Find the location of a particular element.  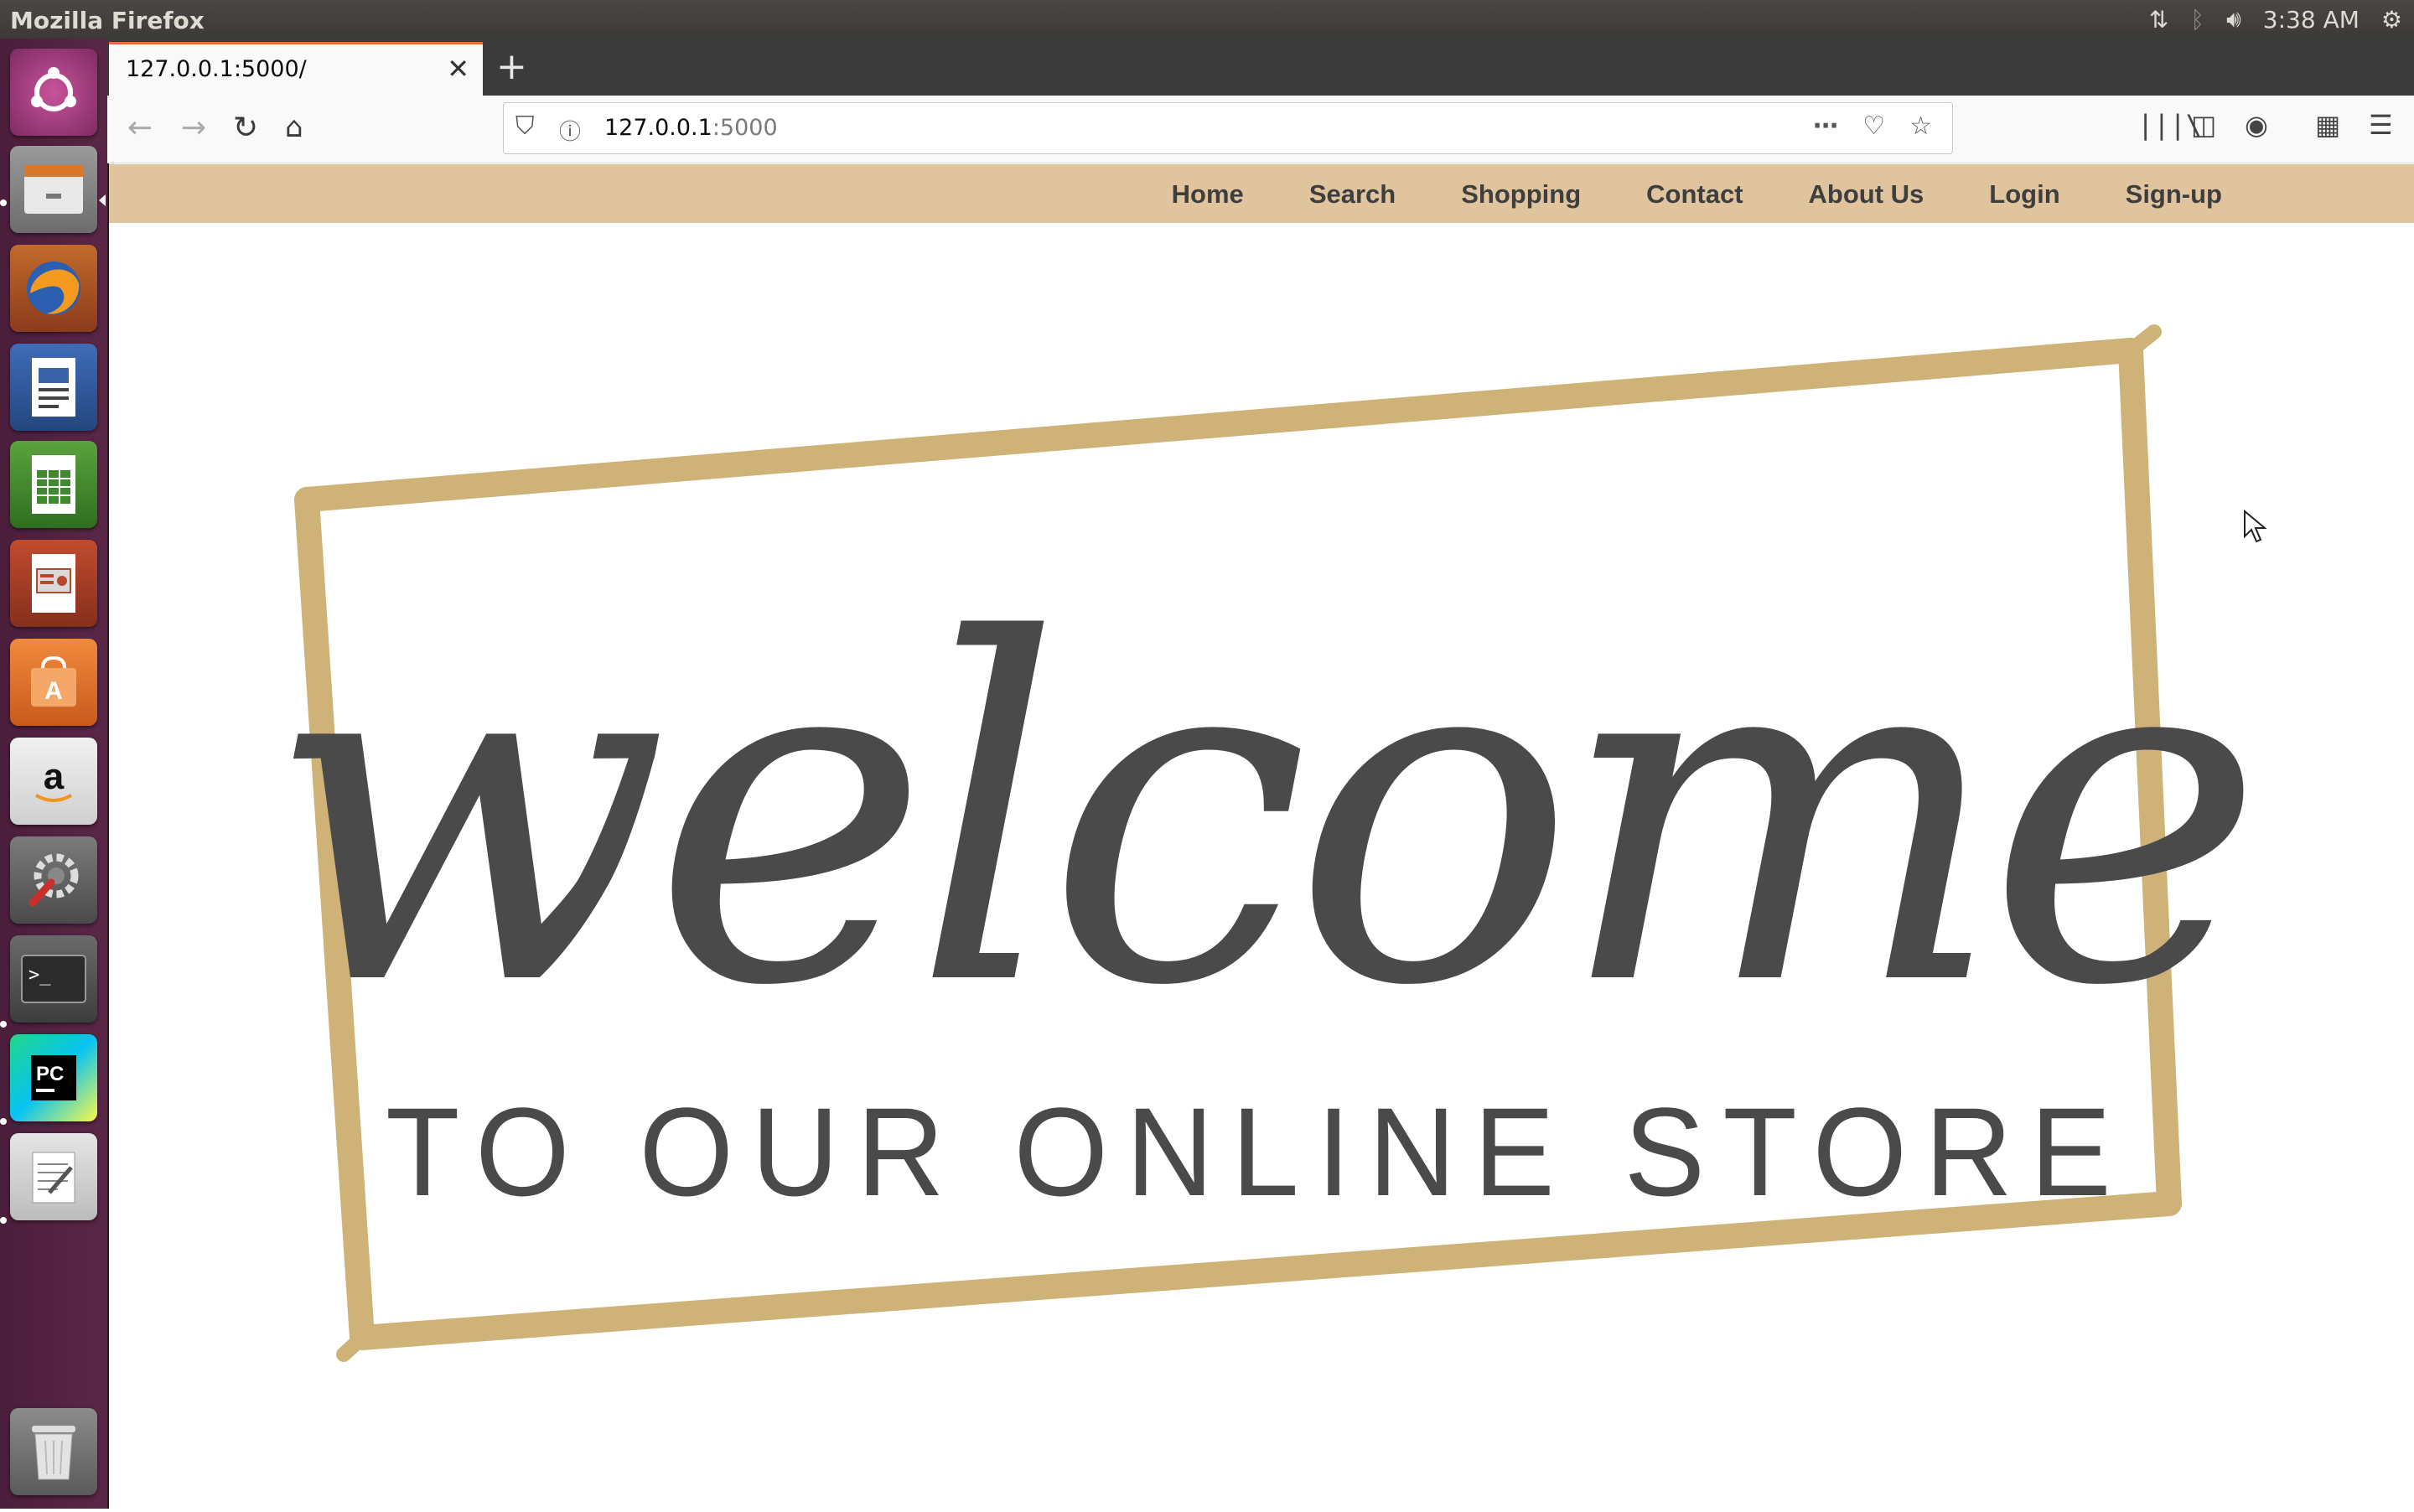

new-tab-icon: + is located at coordinates (511, 66).